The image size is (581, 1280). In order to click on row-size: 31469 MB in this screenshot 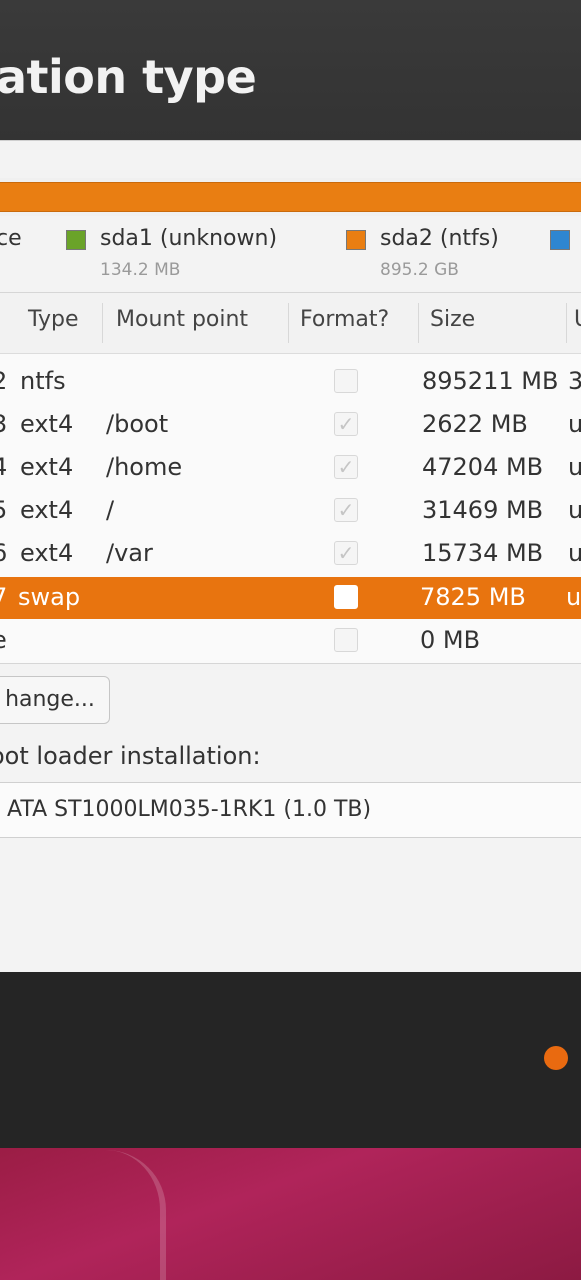, I will do `click(483, 510)`.